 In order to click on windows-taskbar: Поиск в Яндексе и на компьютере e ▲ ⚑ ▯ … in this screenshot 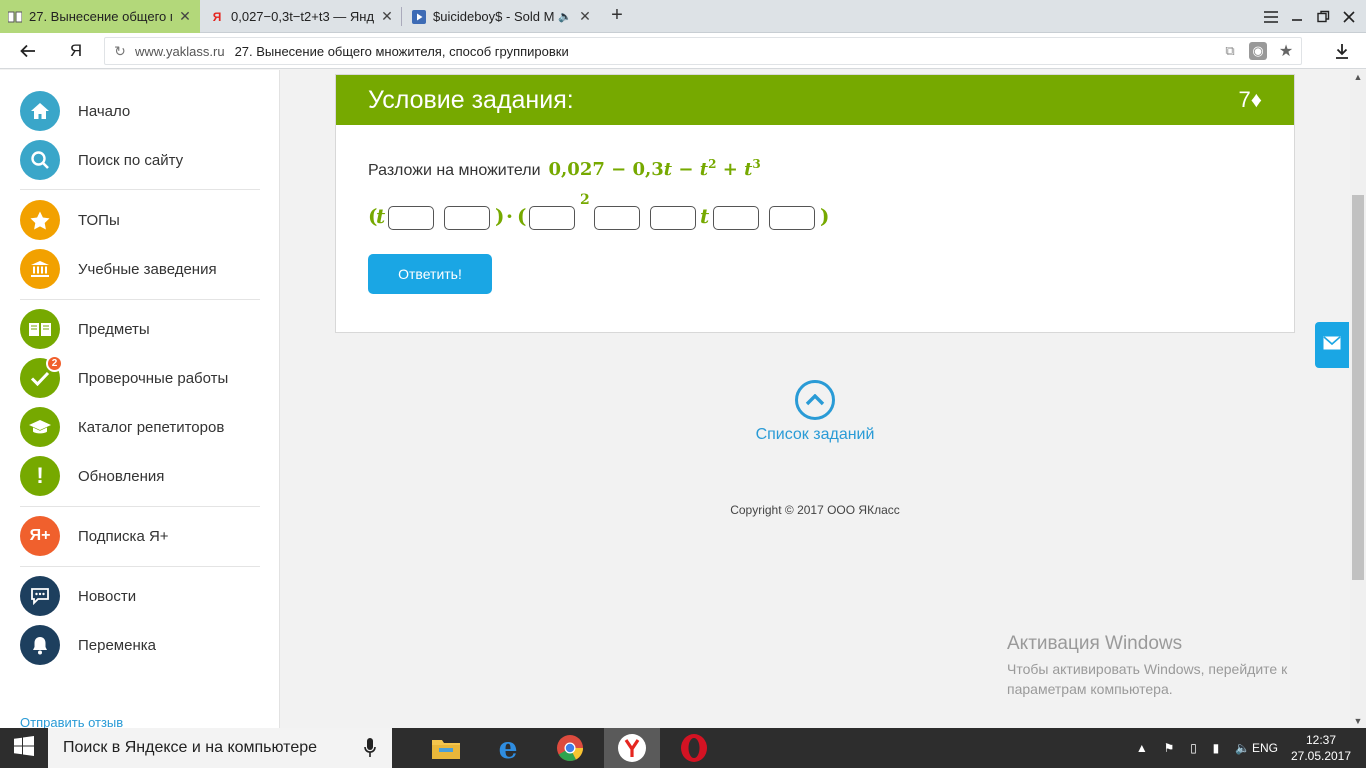, I will do `click(683, 748)`.